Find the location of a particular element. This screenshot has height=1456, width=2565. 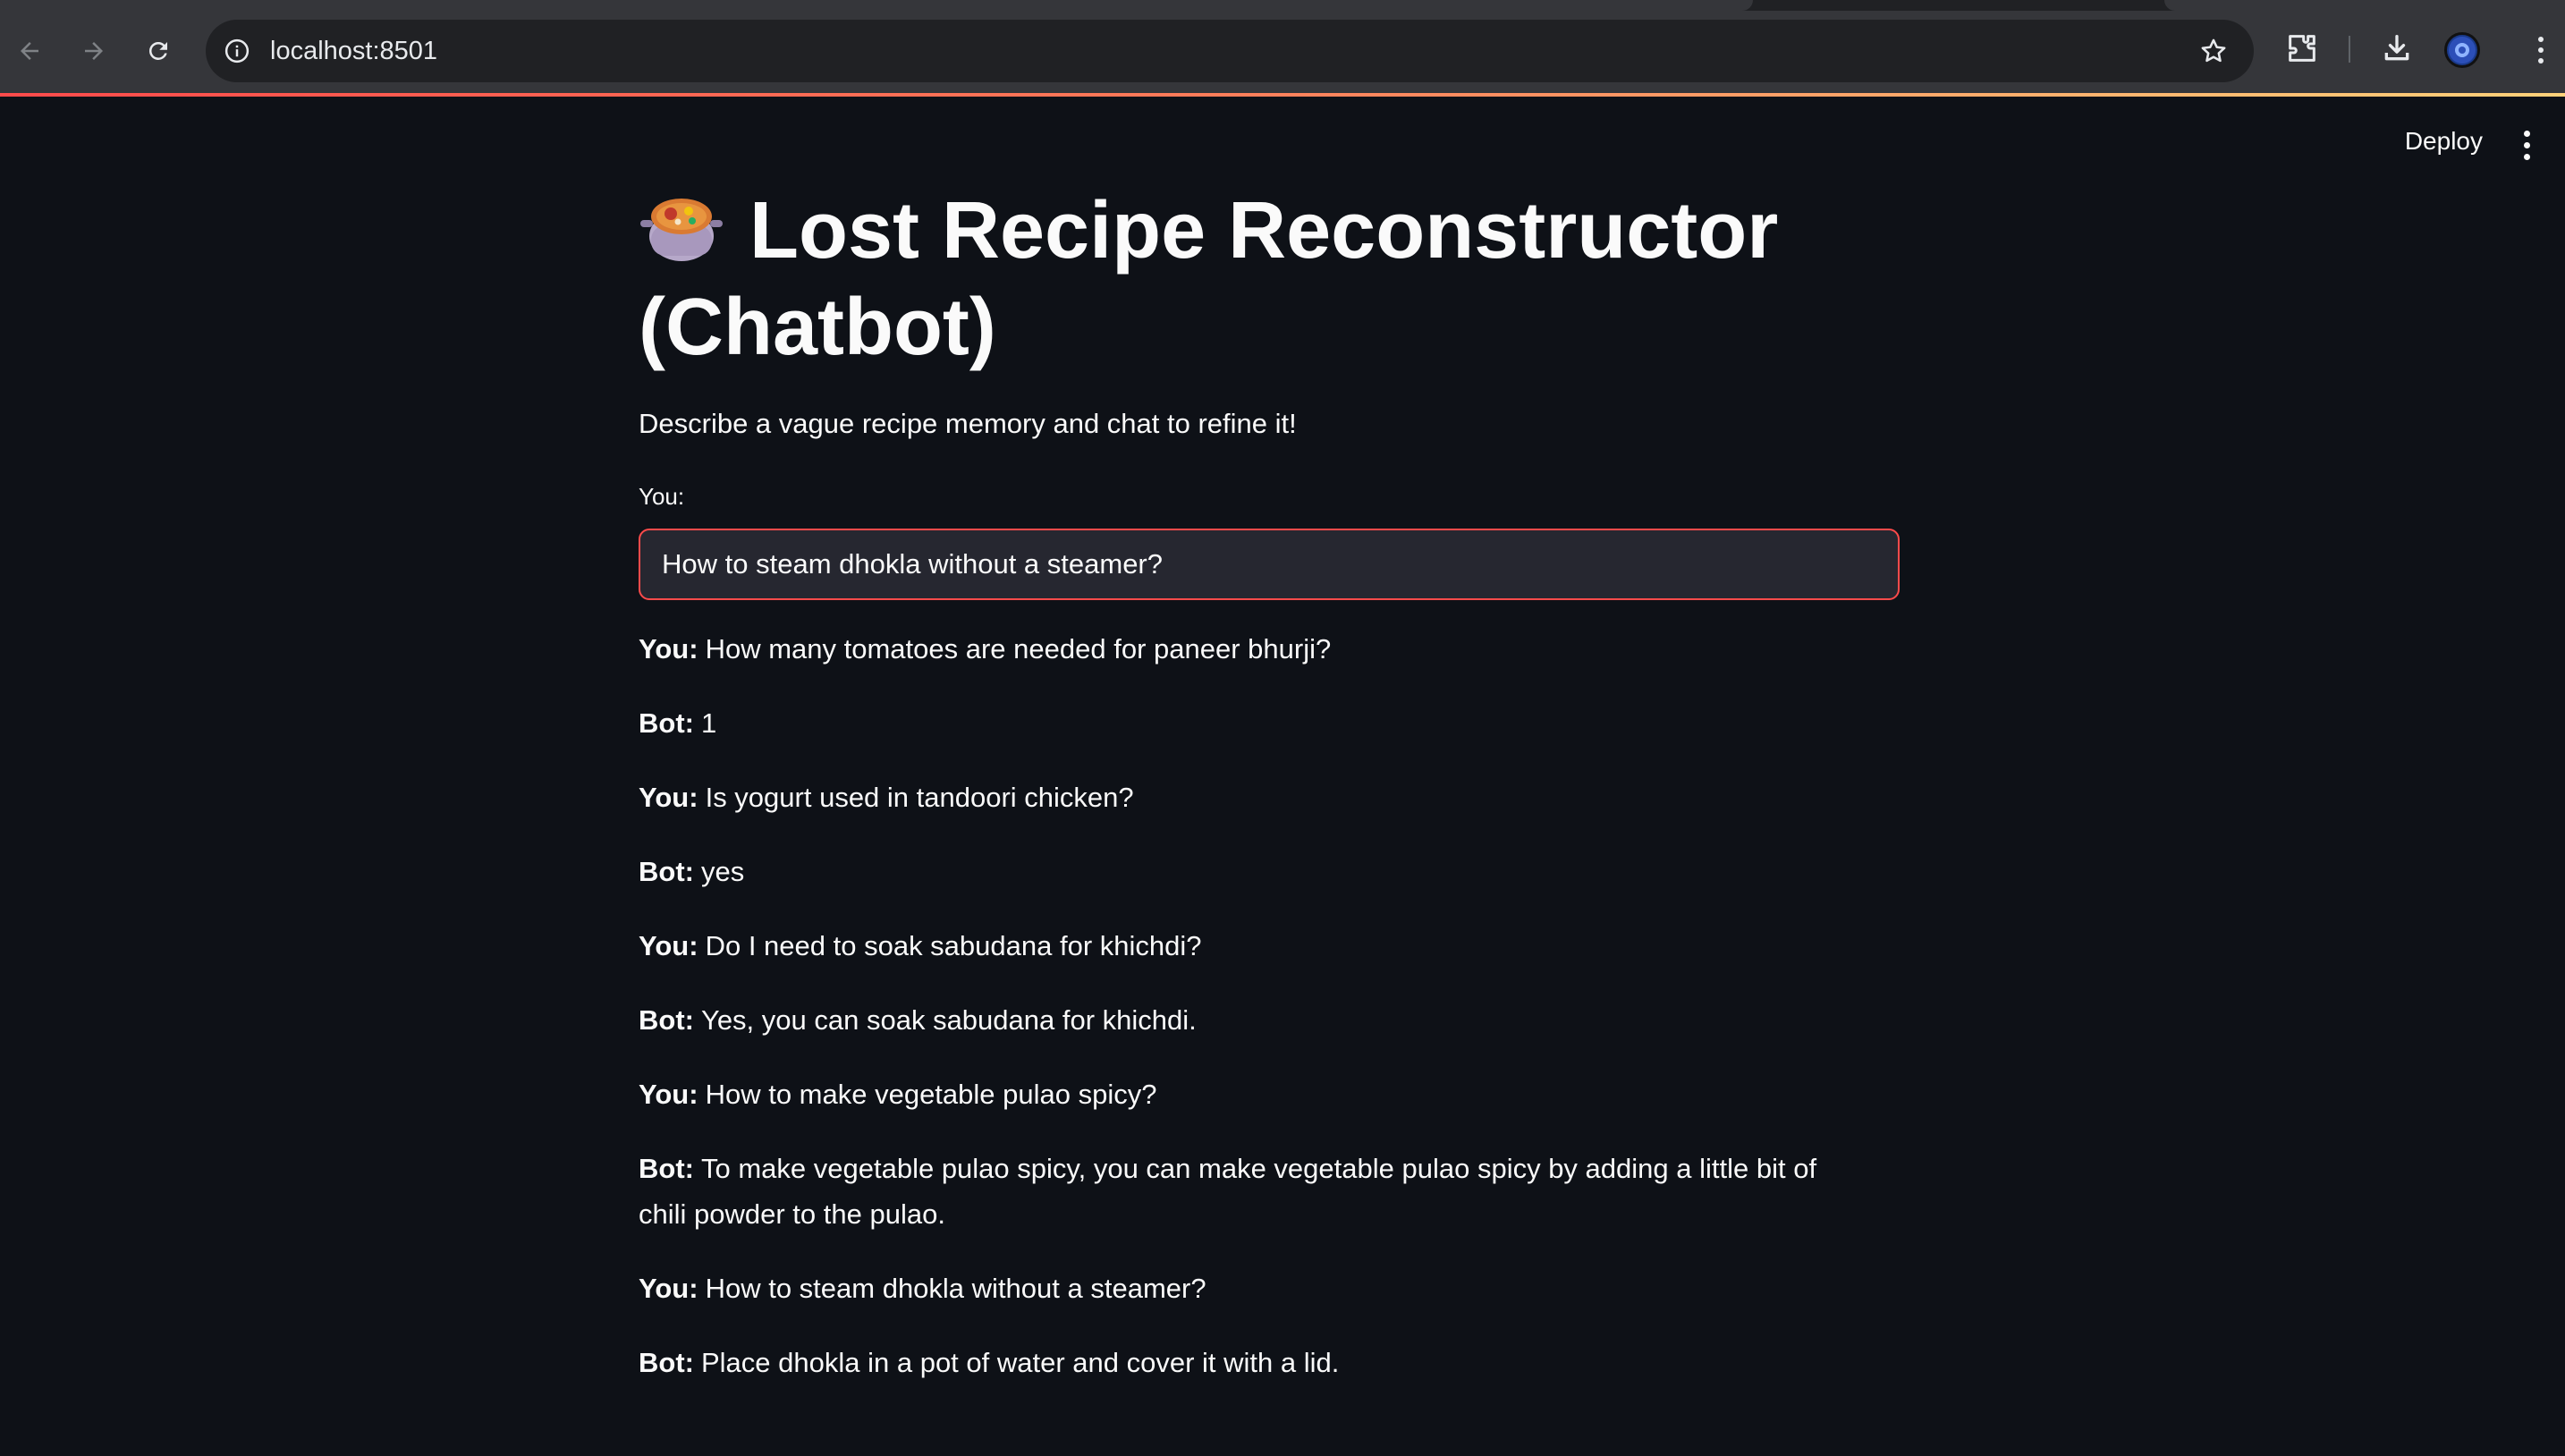

site-info-icon is located at coordinates (237, 51).